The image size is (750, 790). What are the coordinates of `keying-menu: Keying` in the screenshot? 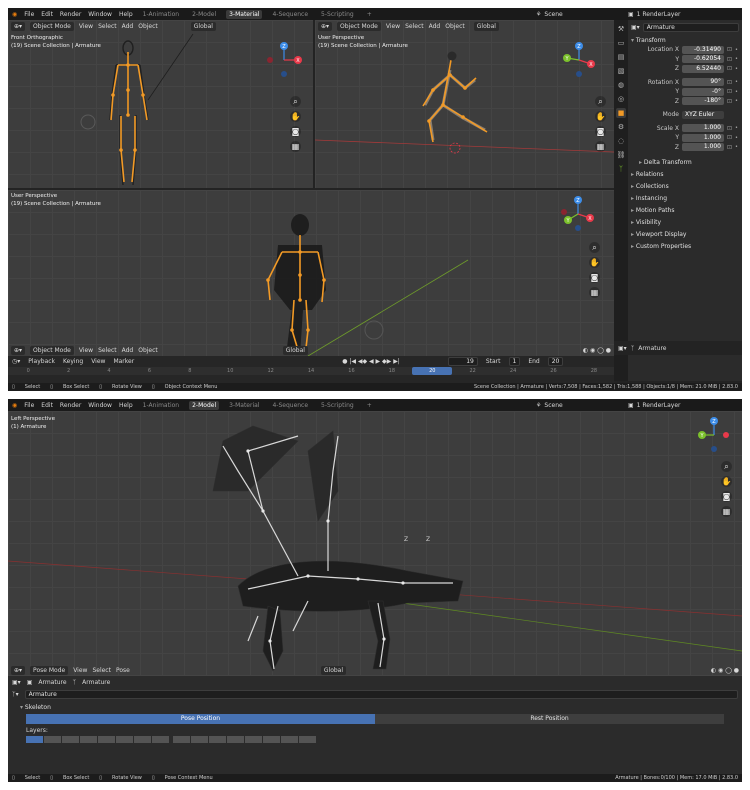 It's located at (73, 361).